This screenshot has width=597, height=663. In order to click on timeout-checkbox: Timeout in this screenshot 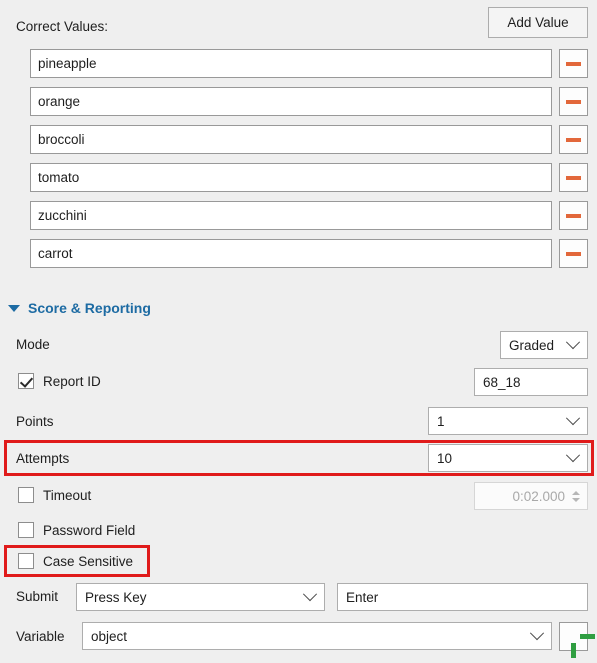, I will do `click(54, 495)`.